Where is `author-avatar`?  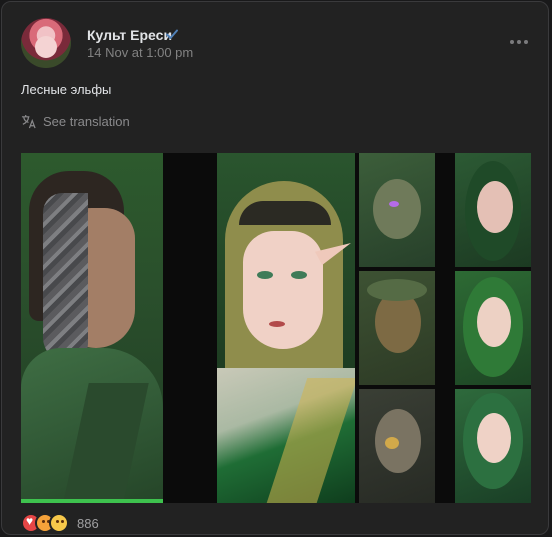
author-avatar is located at coordinates (46, 43).